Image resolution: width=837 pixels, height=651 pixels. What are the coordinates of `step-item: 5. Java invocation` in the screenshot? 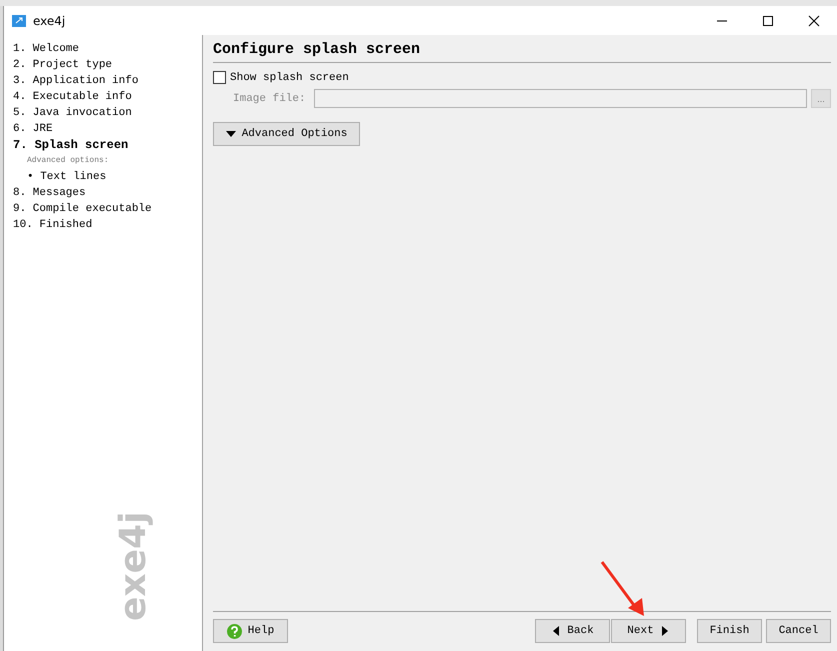 It's located at (107, 113).